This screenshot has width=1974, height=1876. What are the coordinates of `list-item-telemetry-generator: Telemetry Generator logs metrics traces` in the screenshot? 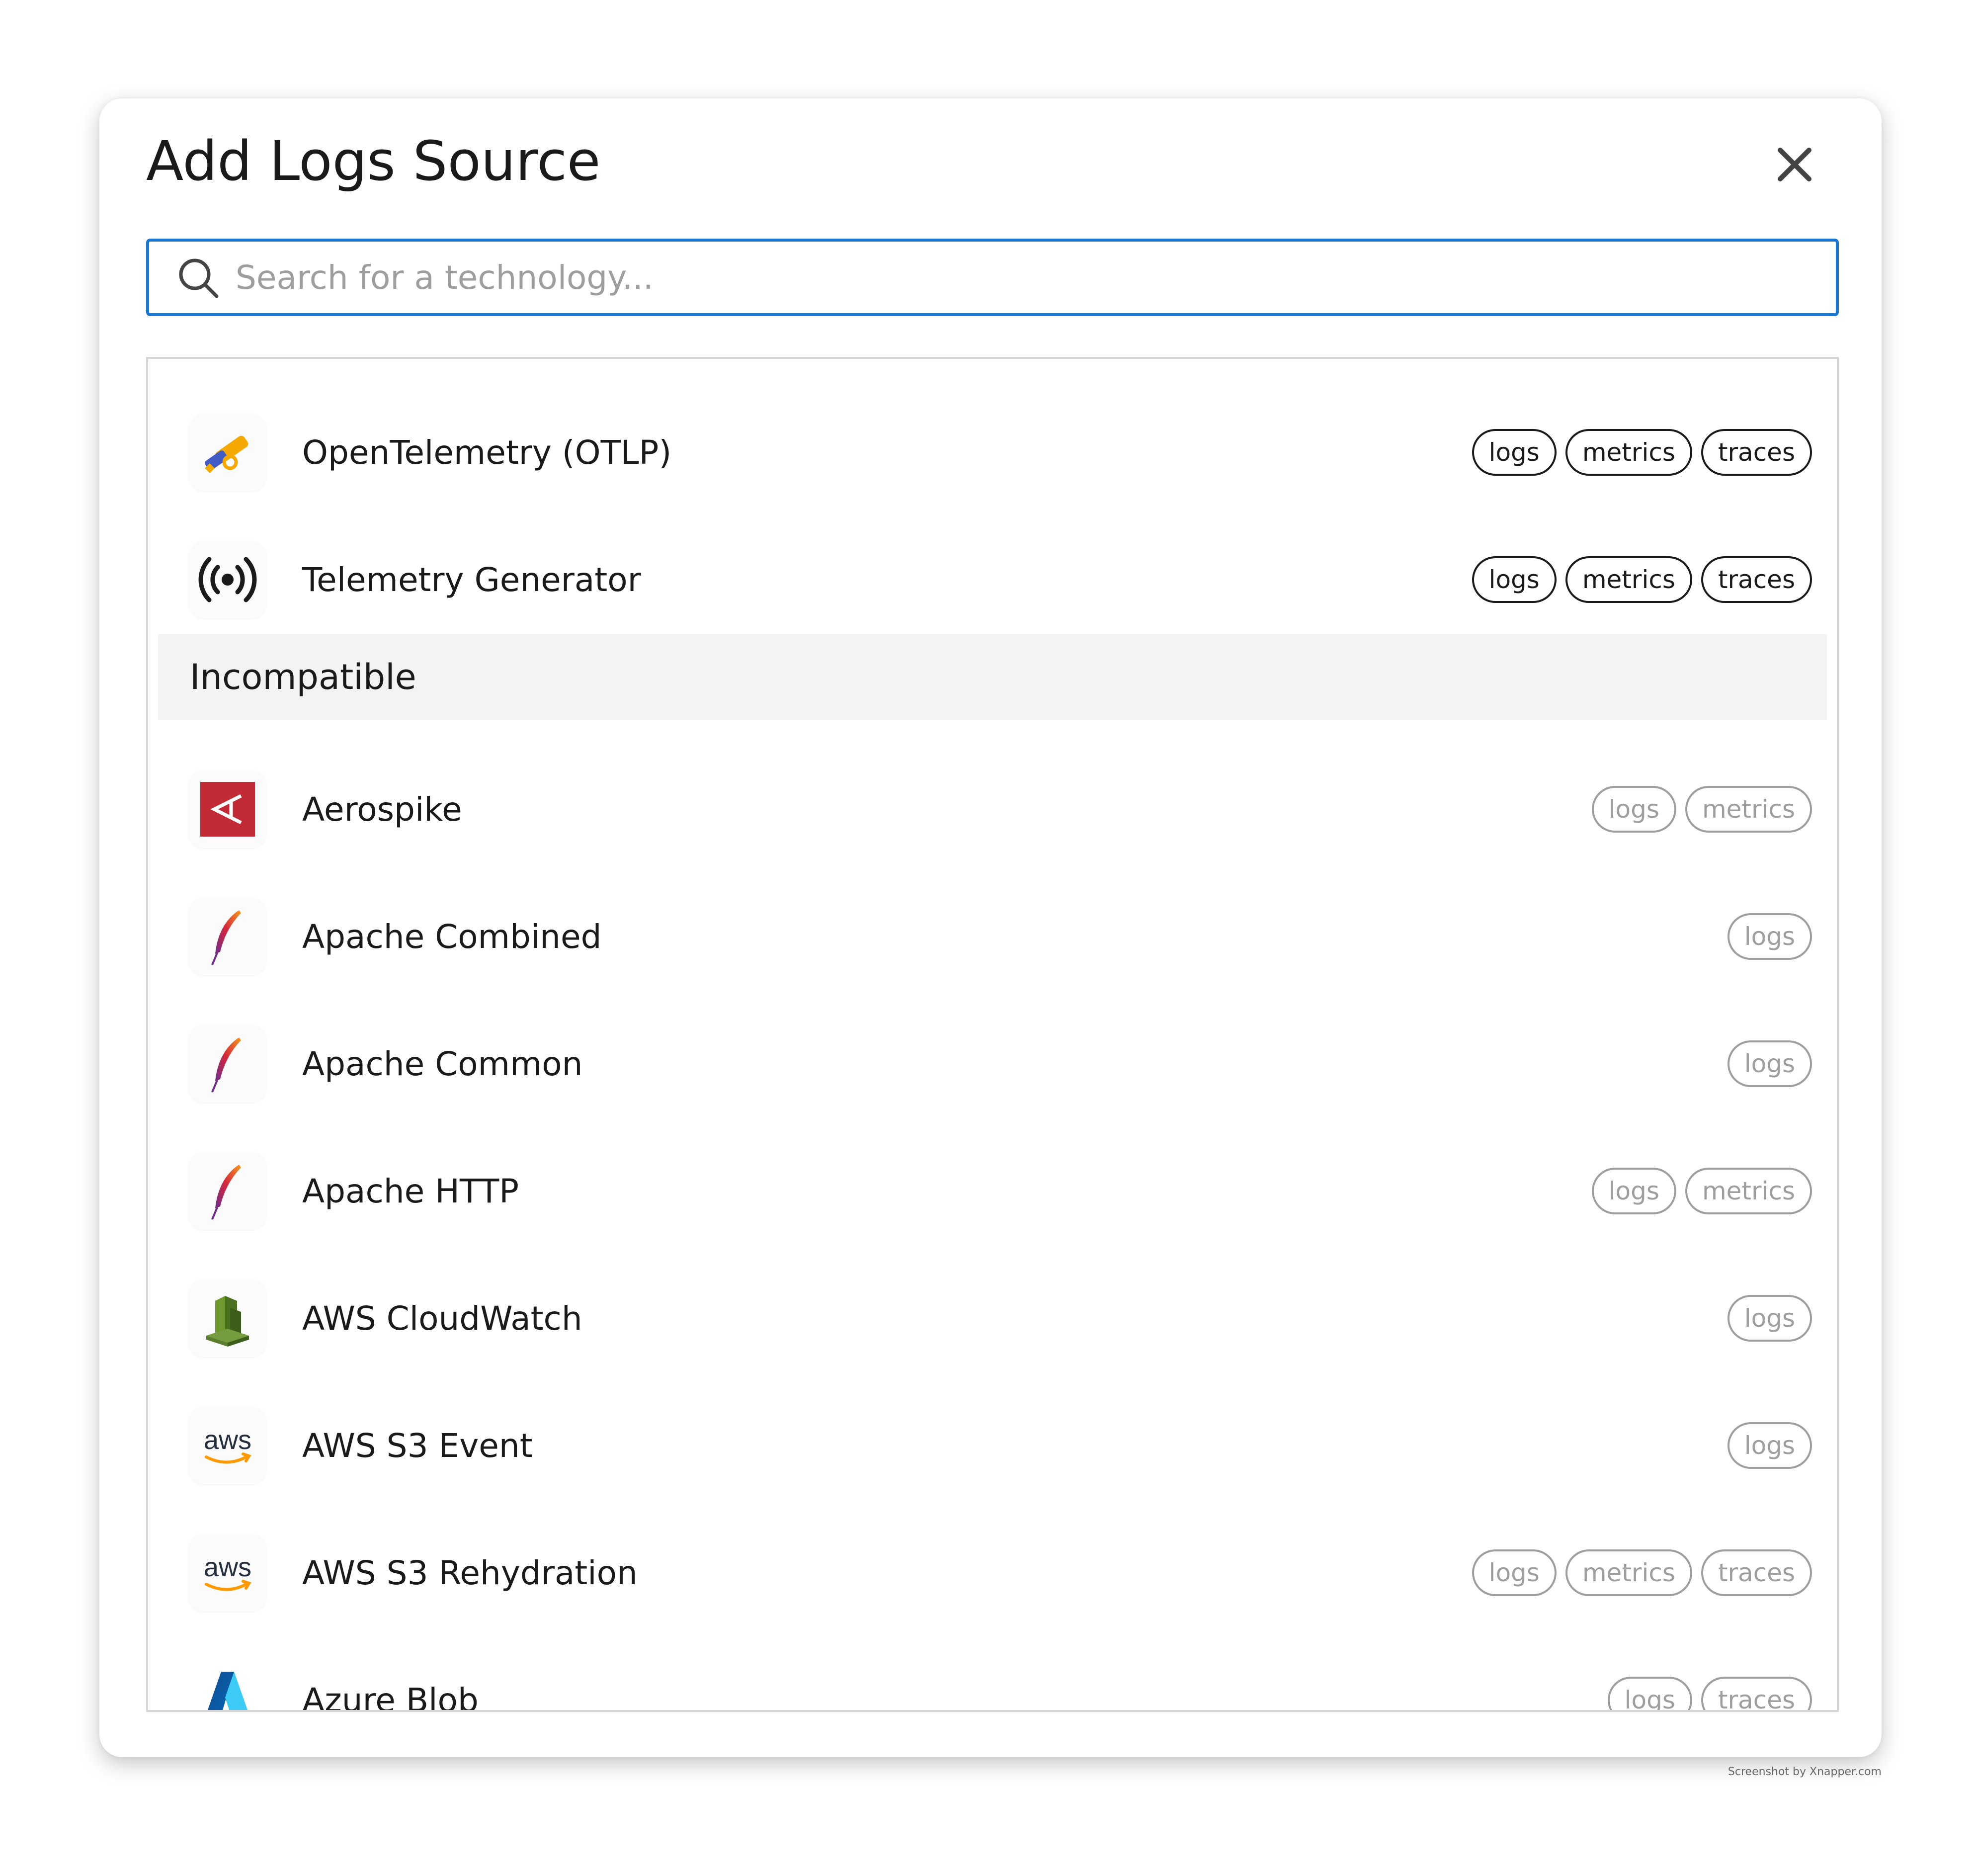 It's located at (992, 579).